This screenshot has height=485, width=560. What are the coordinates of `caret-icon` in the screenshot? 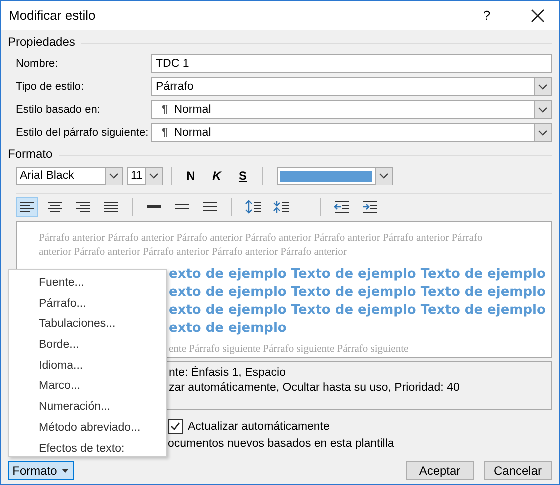 It's located at (66, 470).